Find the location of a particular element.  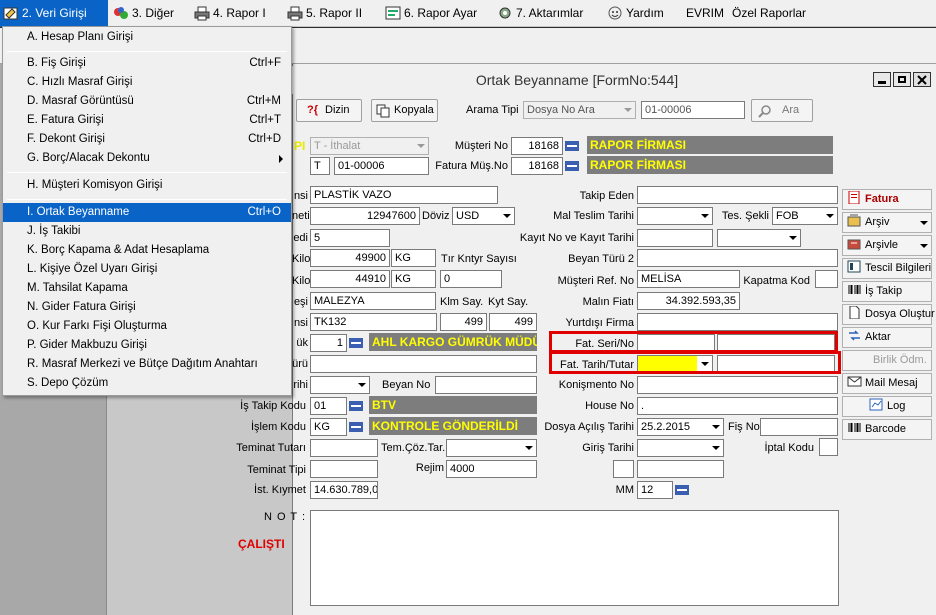

menu-item-ortak-beyanname: I. Ortak Beyanname Ctrl+O is located at coordinates (147, 212).